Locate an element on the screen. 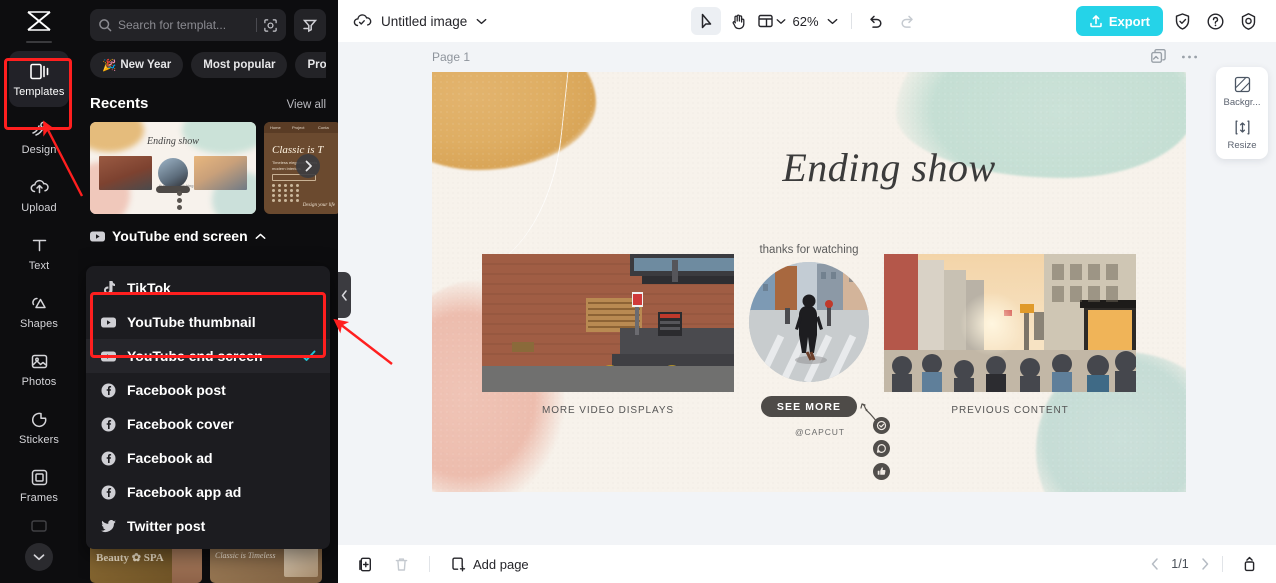 This screenshot has height=583, width=1276. layout-tool-button is located at coordinates (771, 21).